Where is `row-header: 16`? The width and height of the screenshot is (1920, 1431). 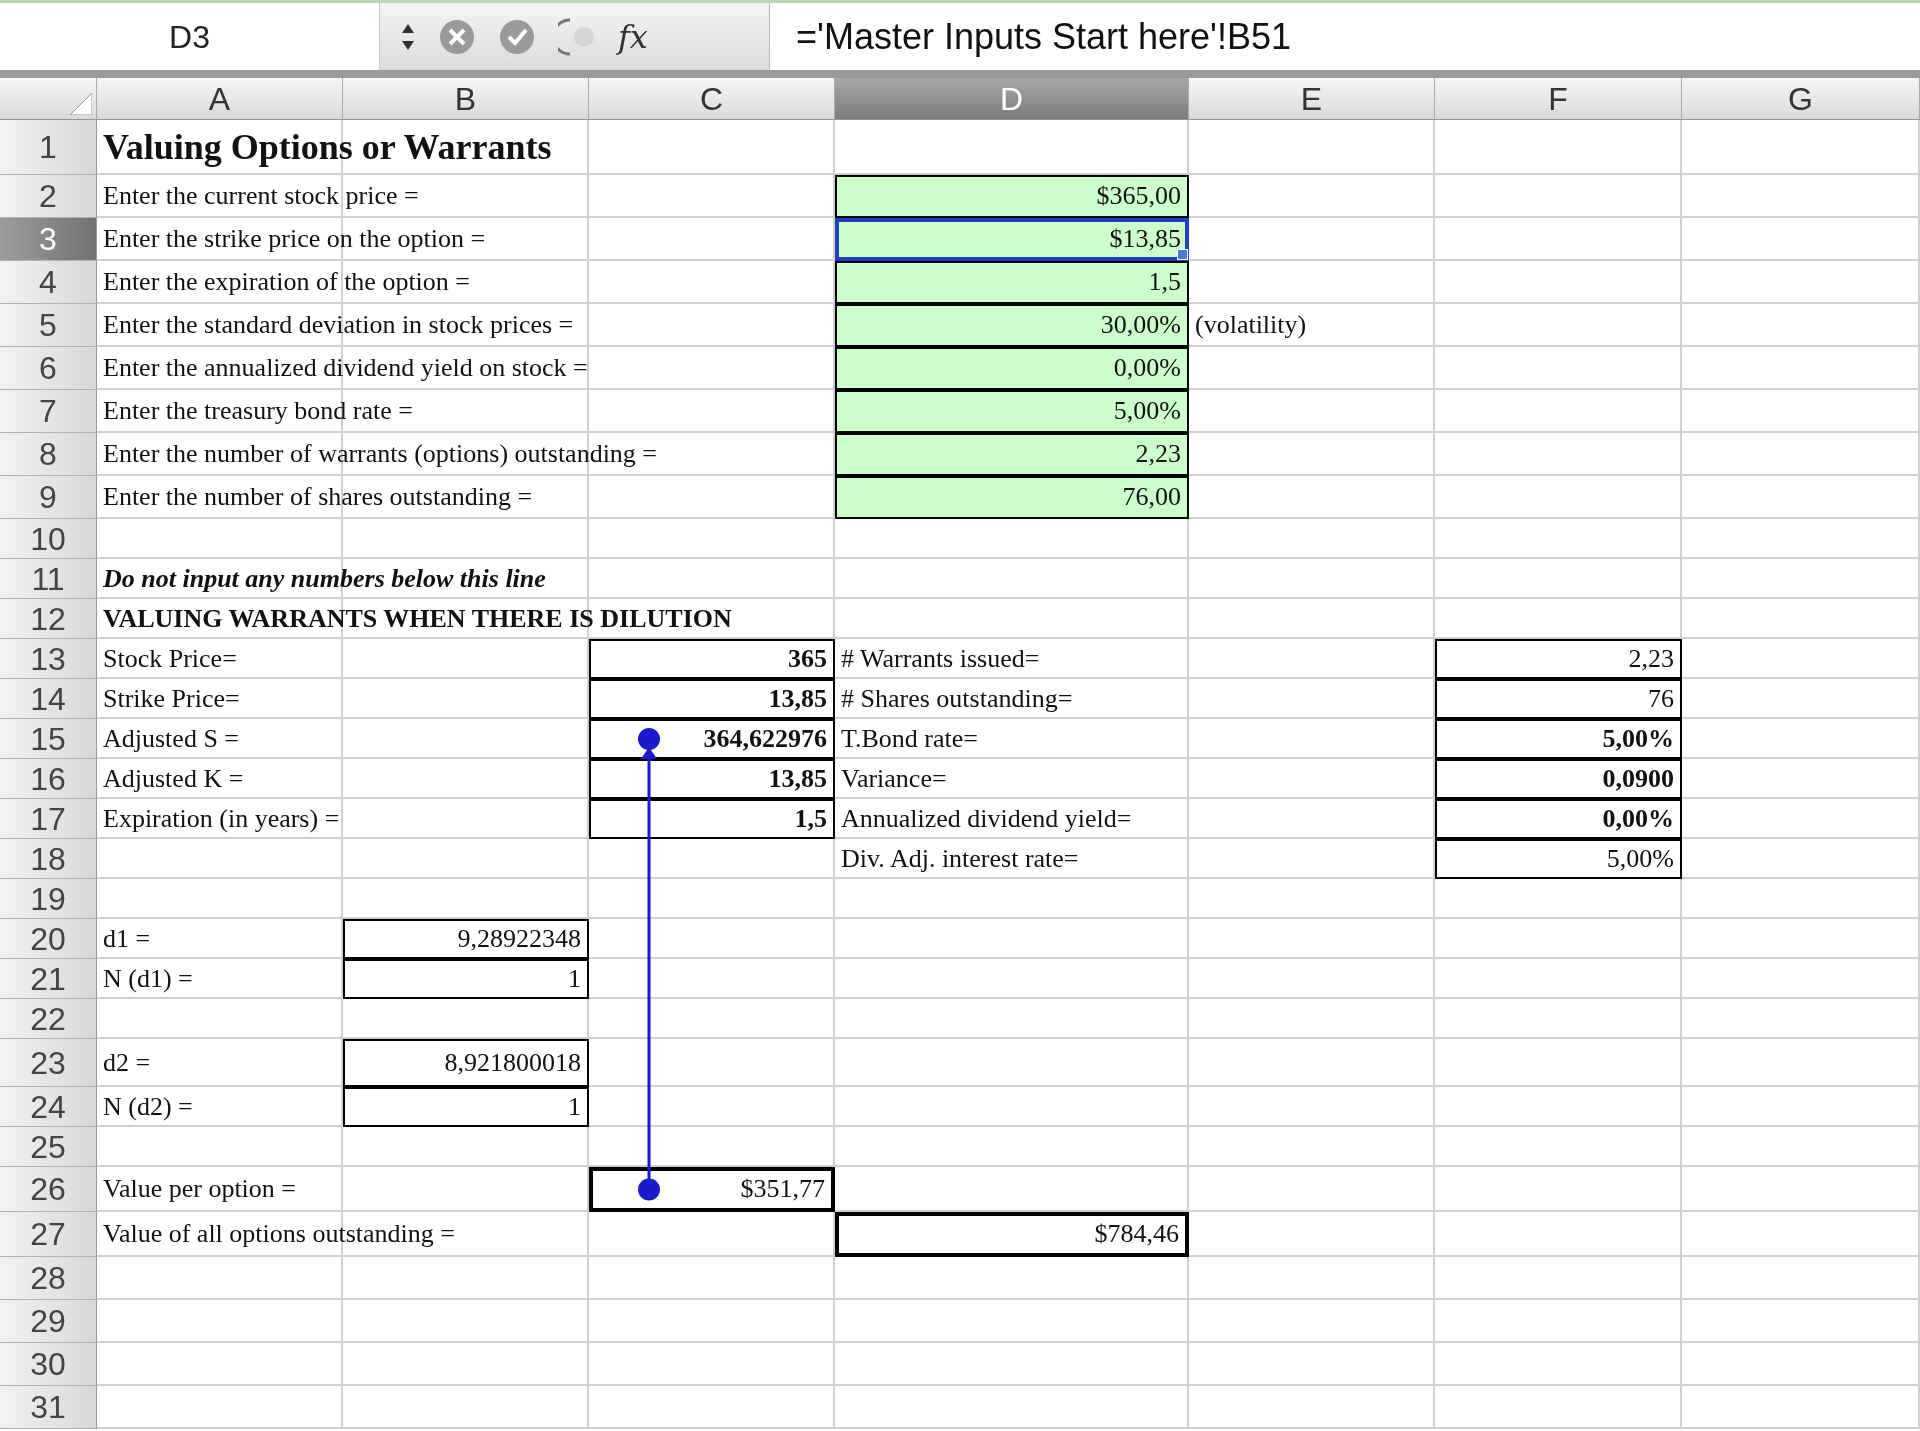 row-header: 16 is located at coordinates (48, 779).